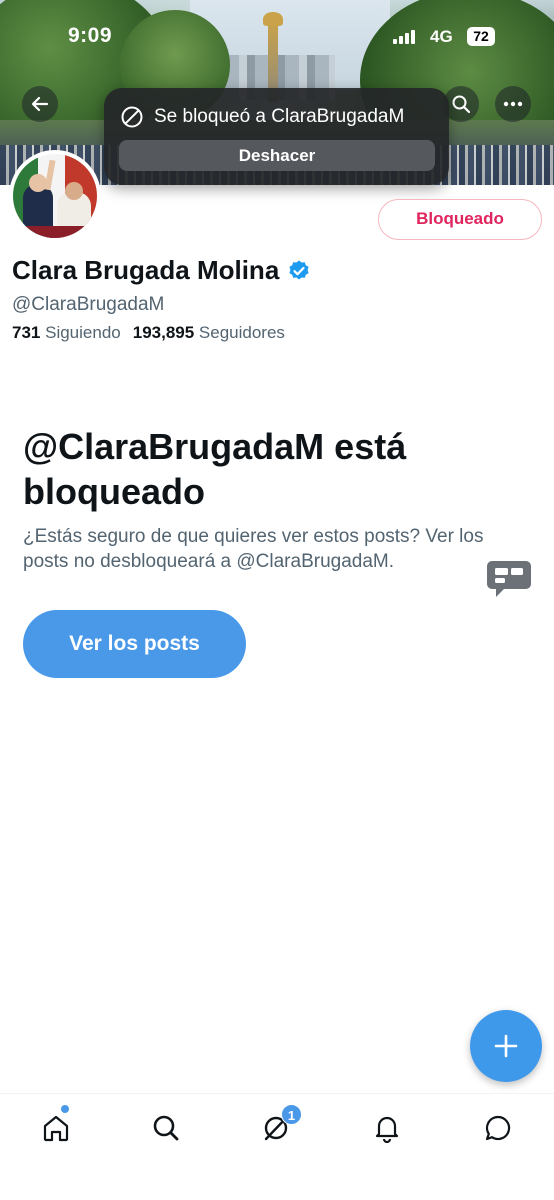 This screenshot has height=1200, width=554. I want to click on profile-name: Clara Brugada Molina, so click(146, 270).